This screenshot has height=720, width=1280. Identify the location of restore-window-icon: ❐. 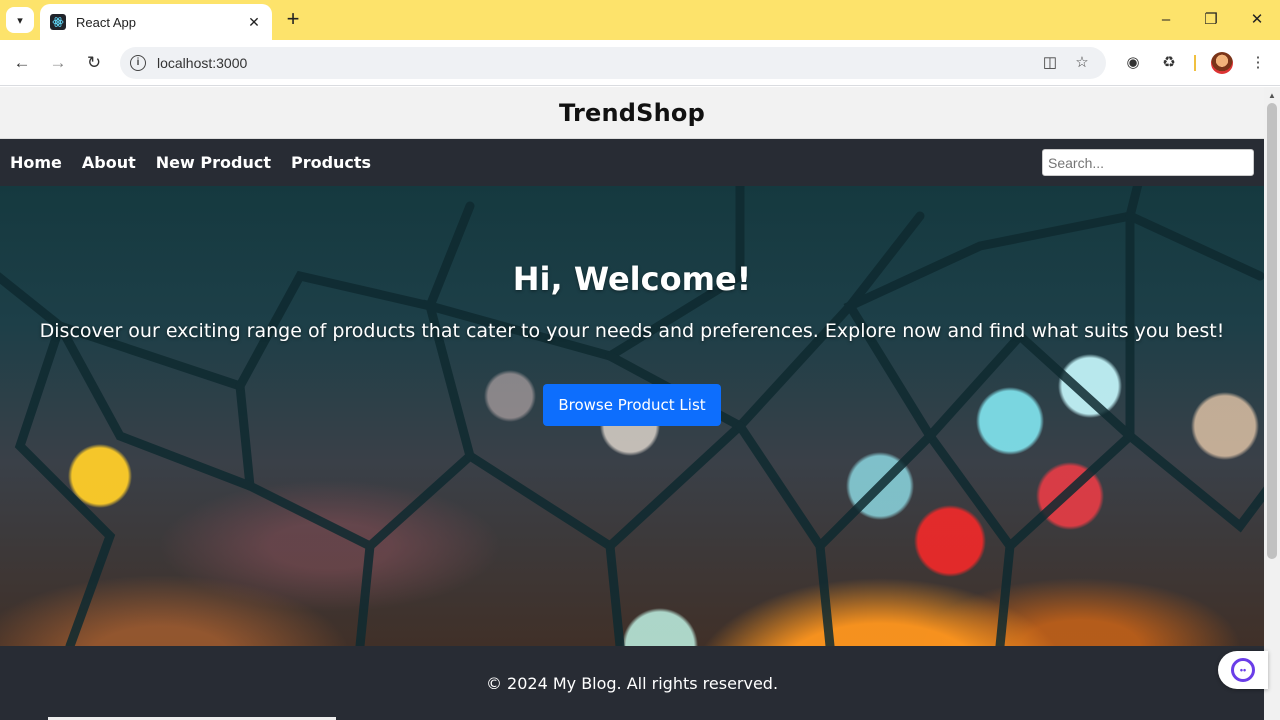
(1211, 20).